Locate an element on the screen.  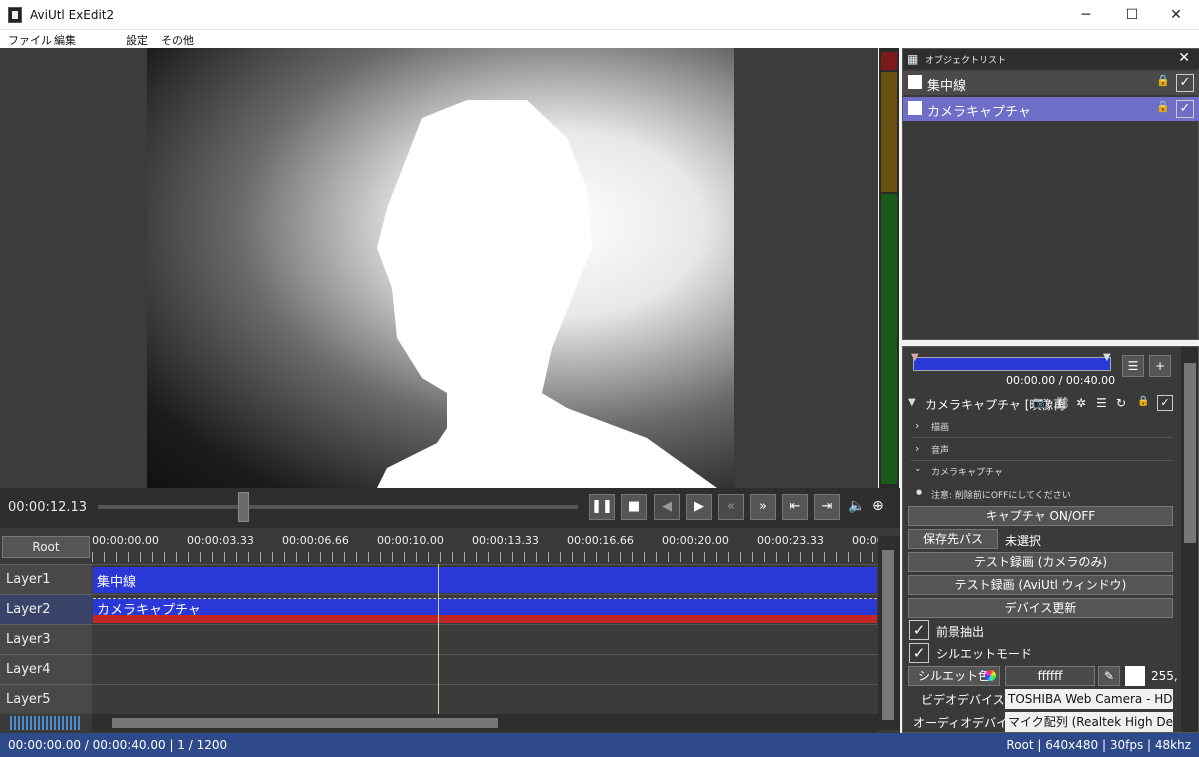
image-icon is located at coordinates (915, 82).